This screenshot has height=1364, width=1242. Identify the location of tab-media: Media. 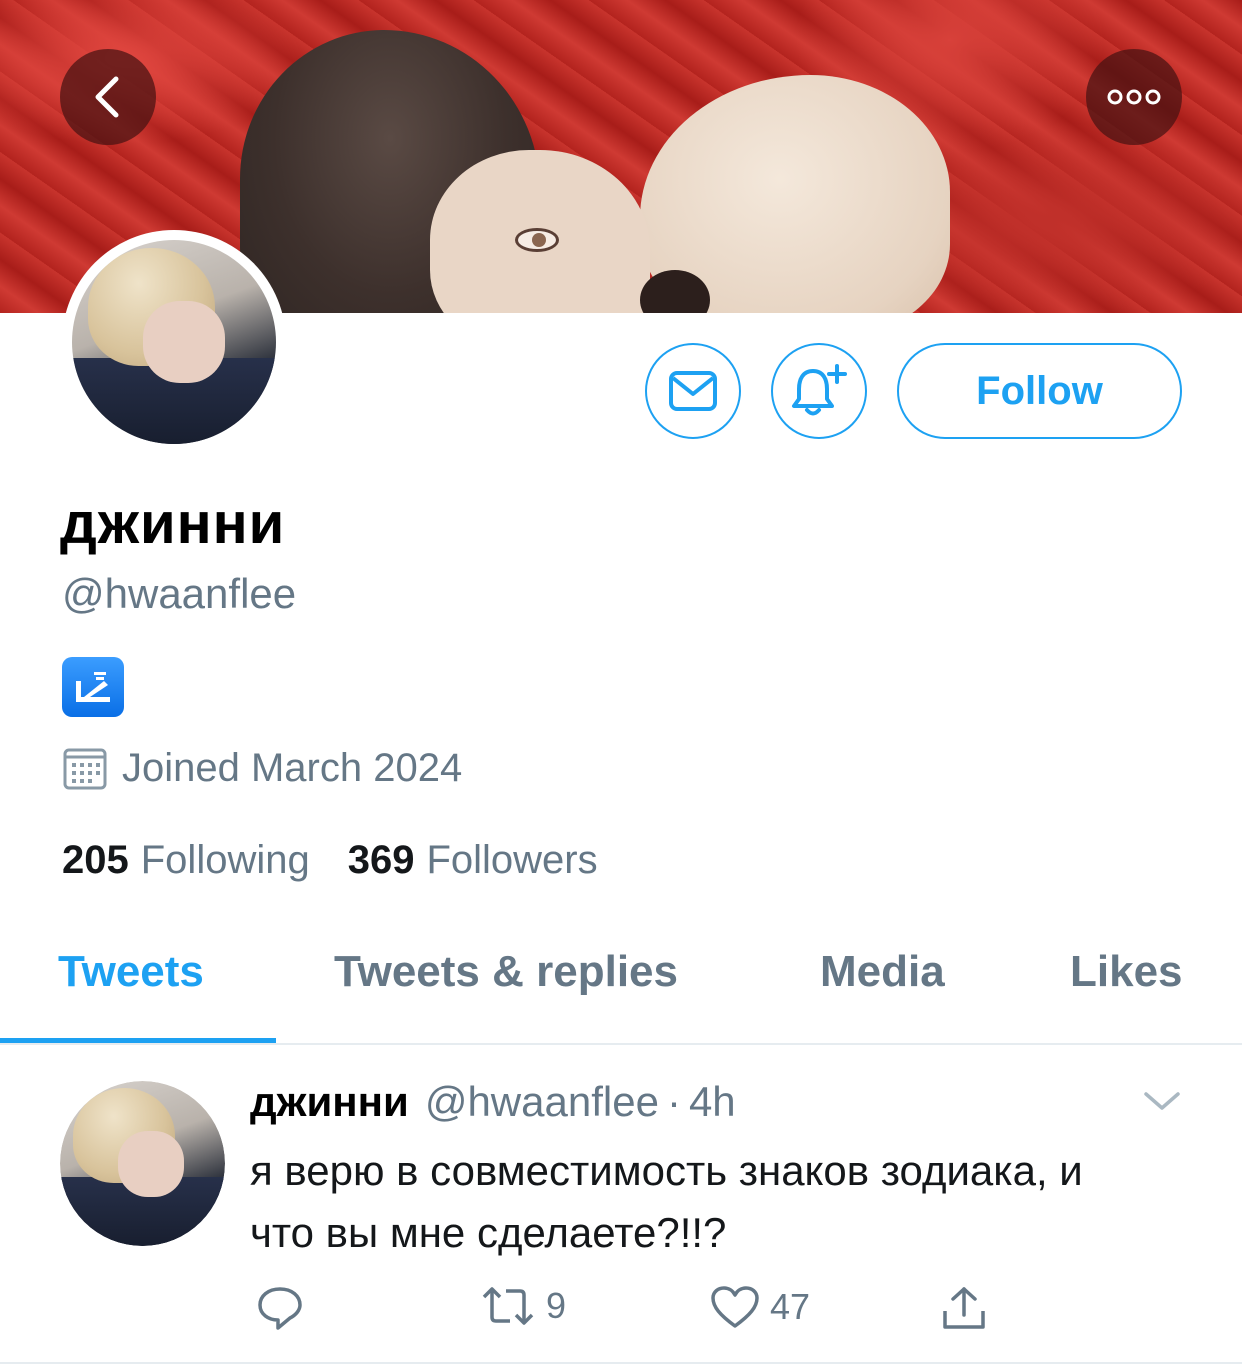
(882, 972).